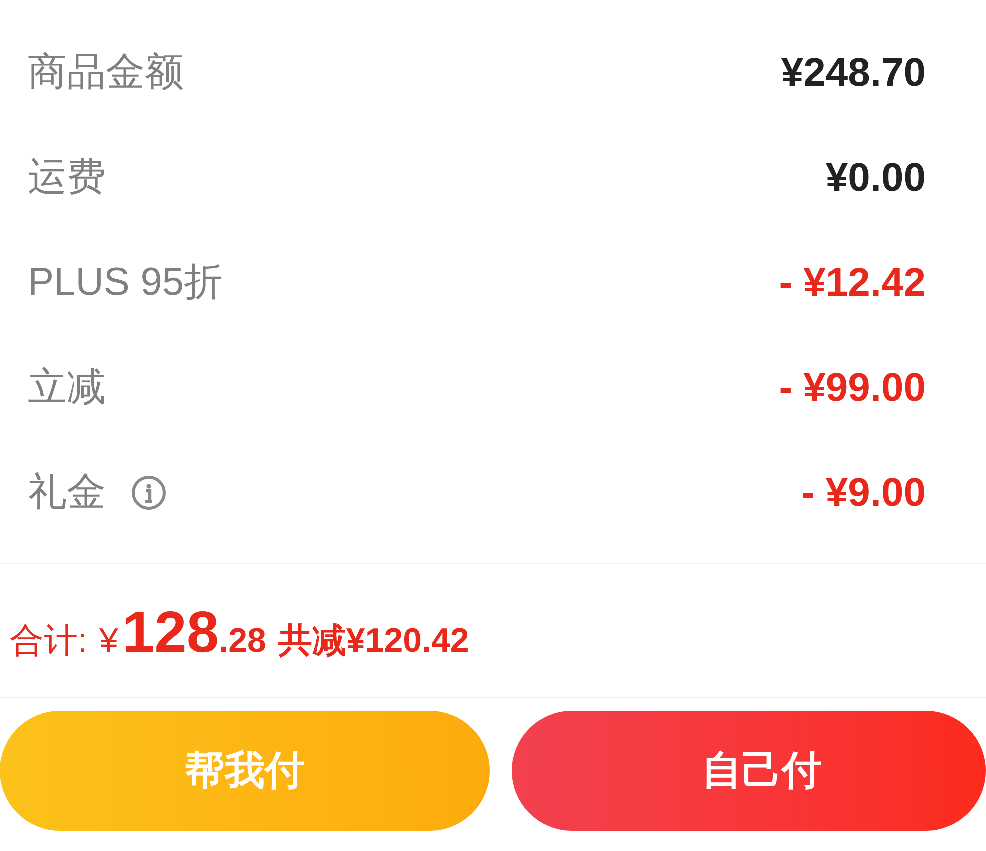  I want to click on row-label: PLUS 95折, so click(126, 282).